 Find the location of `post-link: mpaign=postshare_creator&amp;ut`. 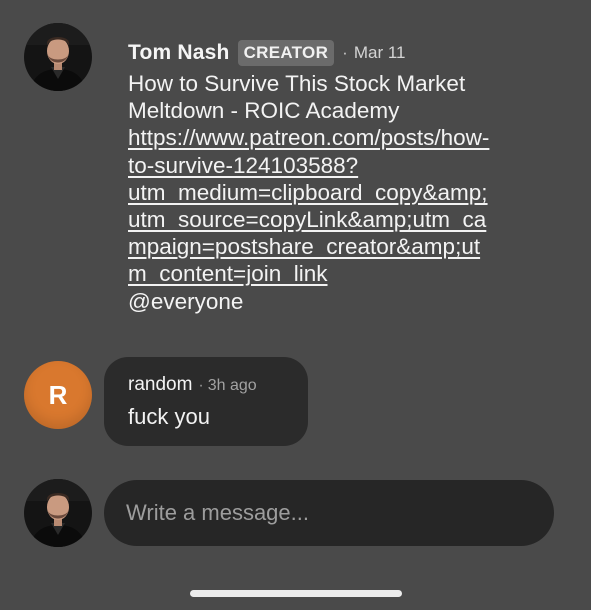

post-link: mpaign=postshare_creator&amp;ut is located at coordinates (343, 246).